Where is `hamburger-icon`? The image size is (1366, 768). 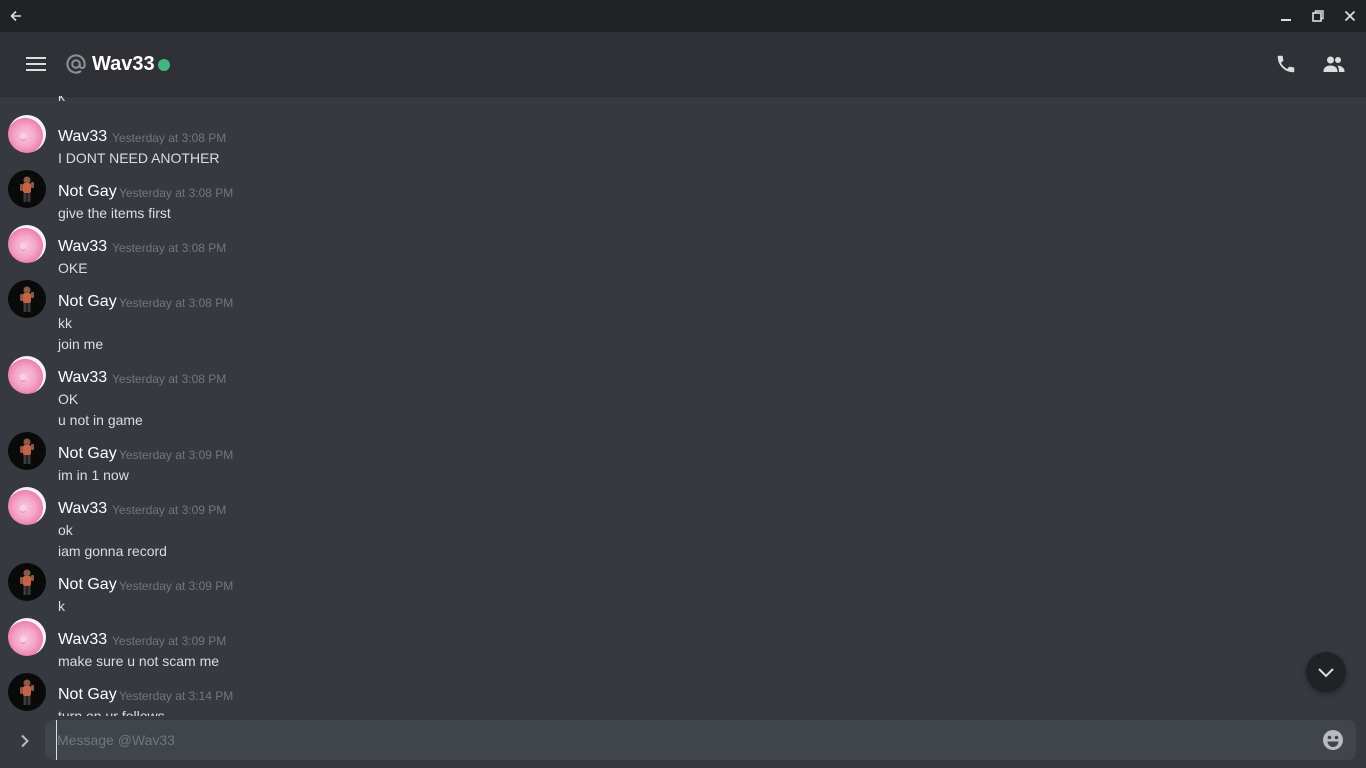 hamburger-icon is located at coordinates (36, 64).